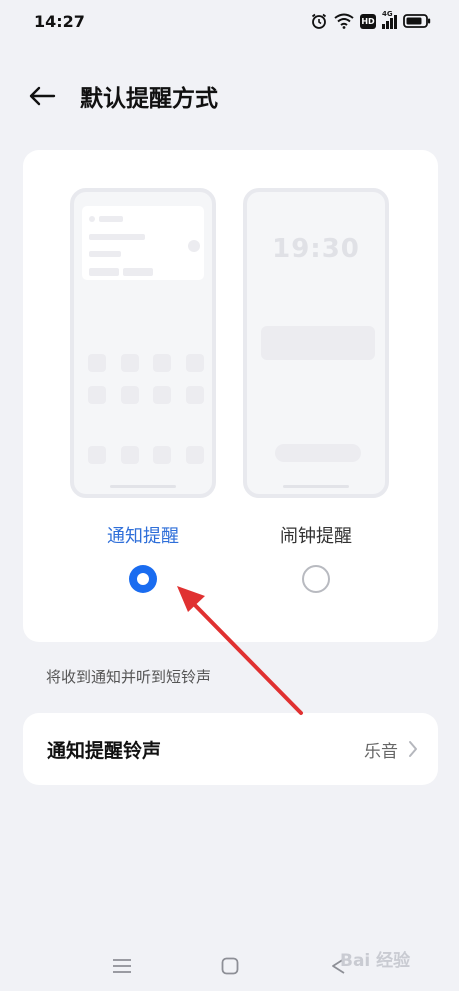 This screenshot has height=991, width=459. I want to click on menu-icon, so click(122, 966).